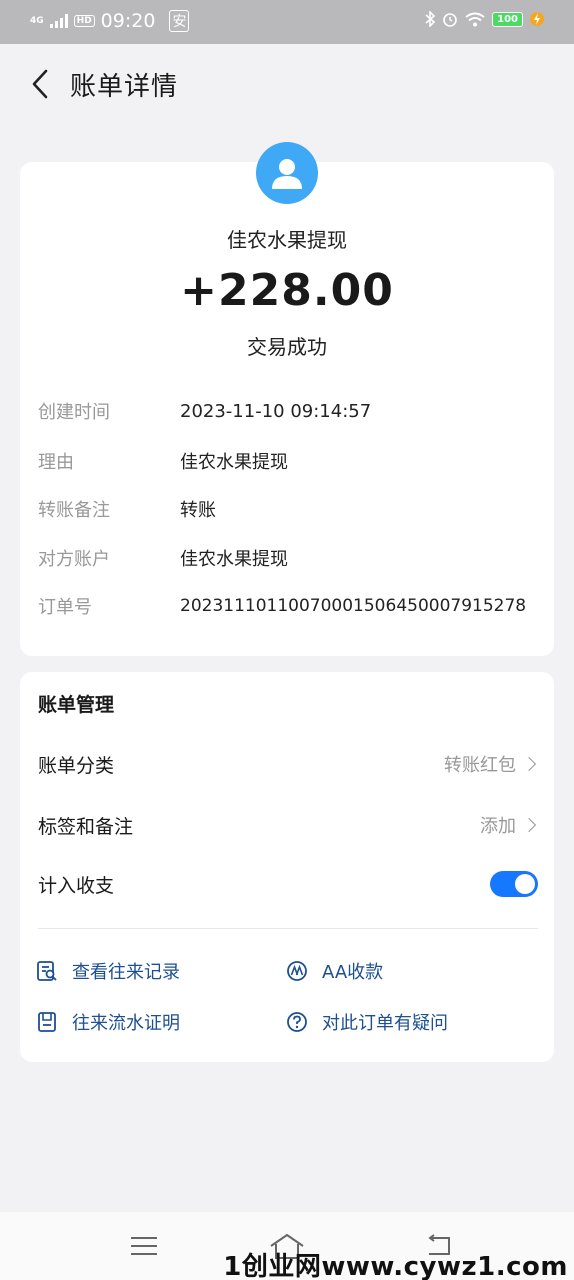 The height and width of the screenshot is (1280, 574). What do you see at coordinates (395, 1266) in the screenshot?
I see `watermark: 1创业网www.cywz1.com` at bounding box center [395, 1266].